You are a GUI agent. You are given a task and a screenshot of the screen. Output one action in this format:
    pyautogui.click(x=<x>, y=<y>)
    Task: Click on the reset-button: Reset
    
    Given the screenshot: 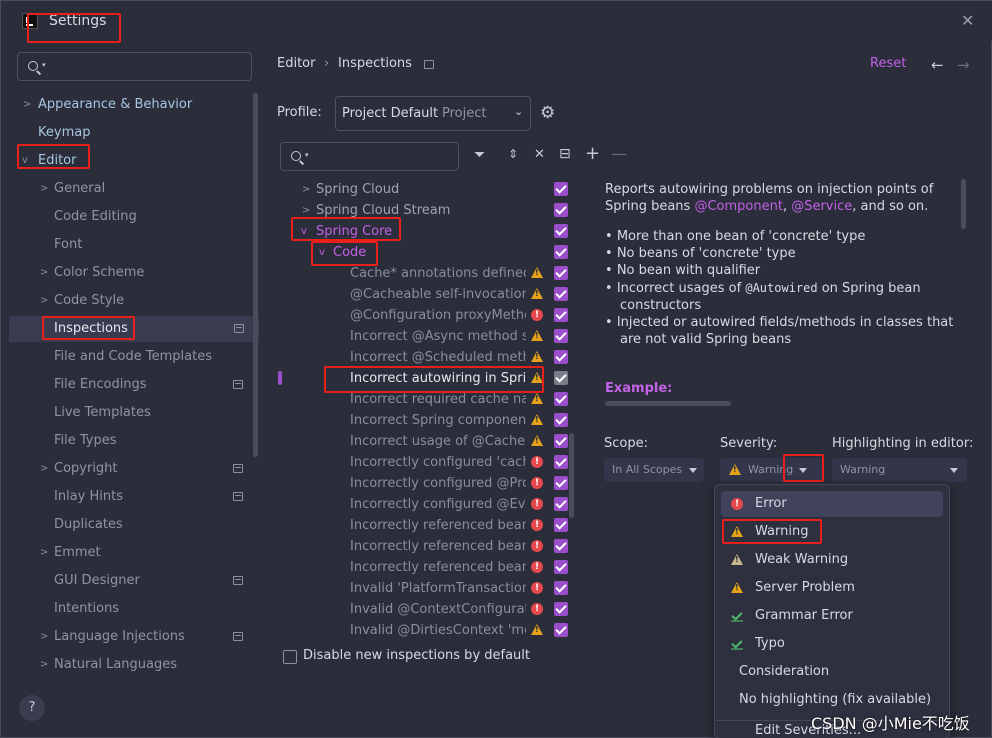 What is the action you would take?
    pyautogui.click(x=888, y=63)
    